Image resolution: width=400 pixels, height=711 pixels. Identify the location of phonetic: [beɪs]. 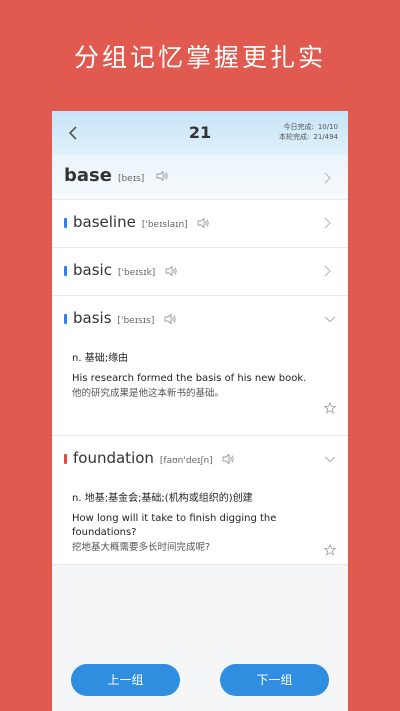
(131, 179).